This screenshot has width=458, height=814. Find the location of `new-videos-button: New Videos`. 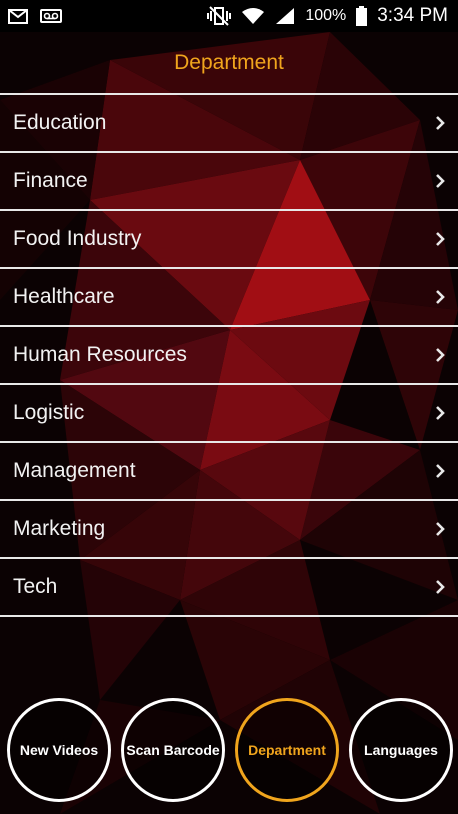

new-videos-button: New Videos is located at coordinates (59, 750).